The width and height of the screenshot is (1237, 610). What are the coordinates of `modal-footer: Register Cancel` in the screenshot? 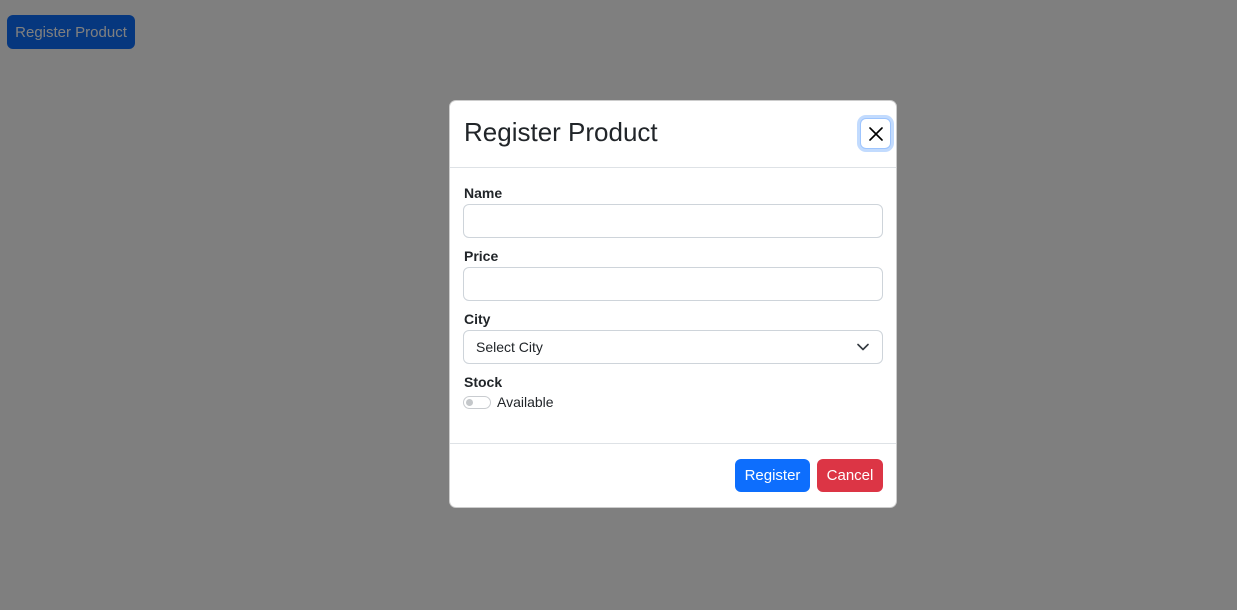 It's located at (673, 475).